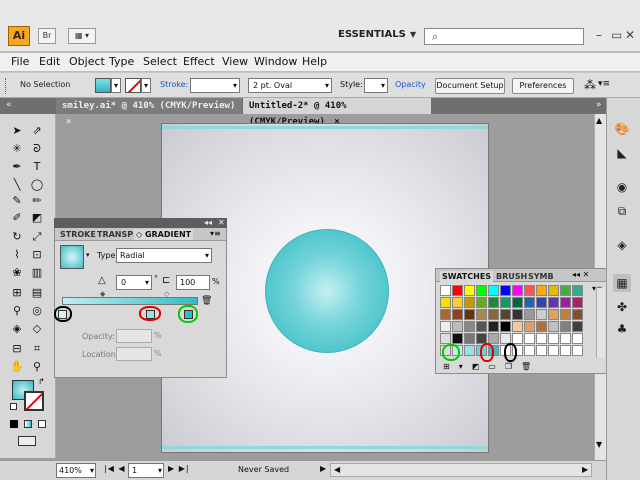 This screenshot has width=640, height=480. What do you see at coordinates (164, 234) in the screenshot?
I see `tab-gradient: ◇ GRADIENT` at bounding box center [164, 234].